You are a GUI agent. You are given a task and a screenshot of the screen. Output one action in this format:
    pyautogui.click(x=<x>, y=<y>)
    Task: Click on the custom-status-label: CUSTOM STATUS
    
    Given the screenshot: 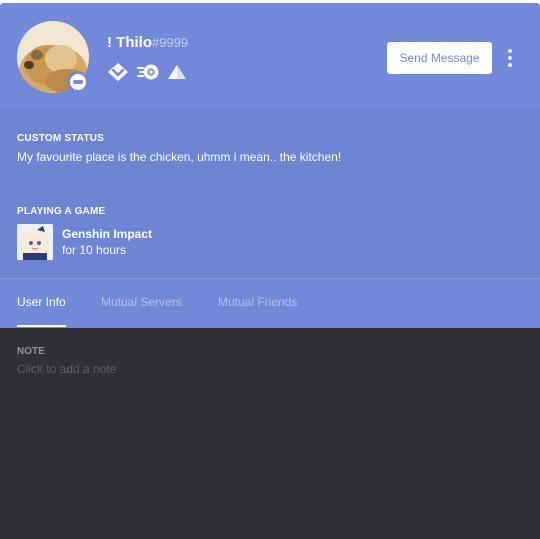 What is the action you would take?
    pyautogui.click(x=61, y=138)
    